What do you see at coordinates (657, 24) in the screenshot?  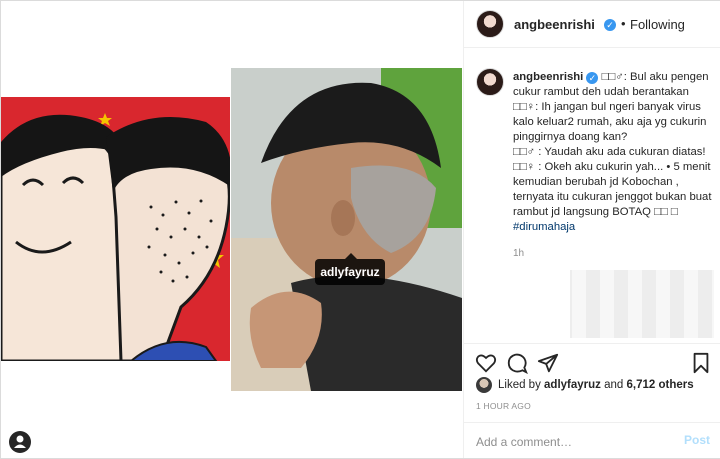 I see `follow-status-button: Following` at bounding box center [657, 24].